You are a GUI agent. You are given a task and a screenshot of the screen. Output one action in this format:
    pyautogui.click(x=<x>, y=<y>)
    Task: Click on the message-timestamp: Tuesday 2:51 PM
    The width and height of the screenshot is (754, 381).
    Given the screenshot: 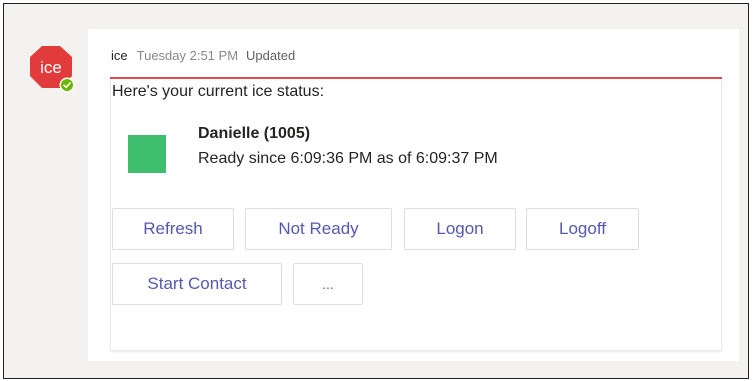 What is the action you would take?
    pyautogui.click(x=187, y=55)
    